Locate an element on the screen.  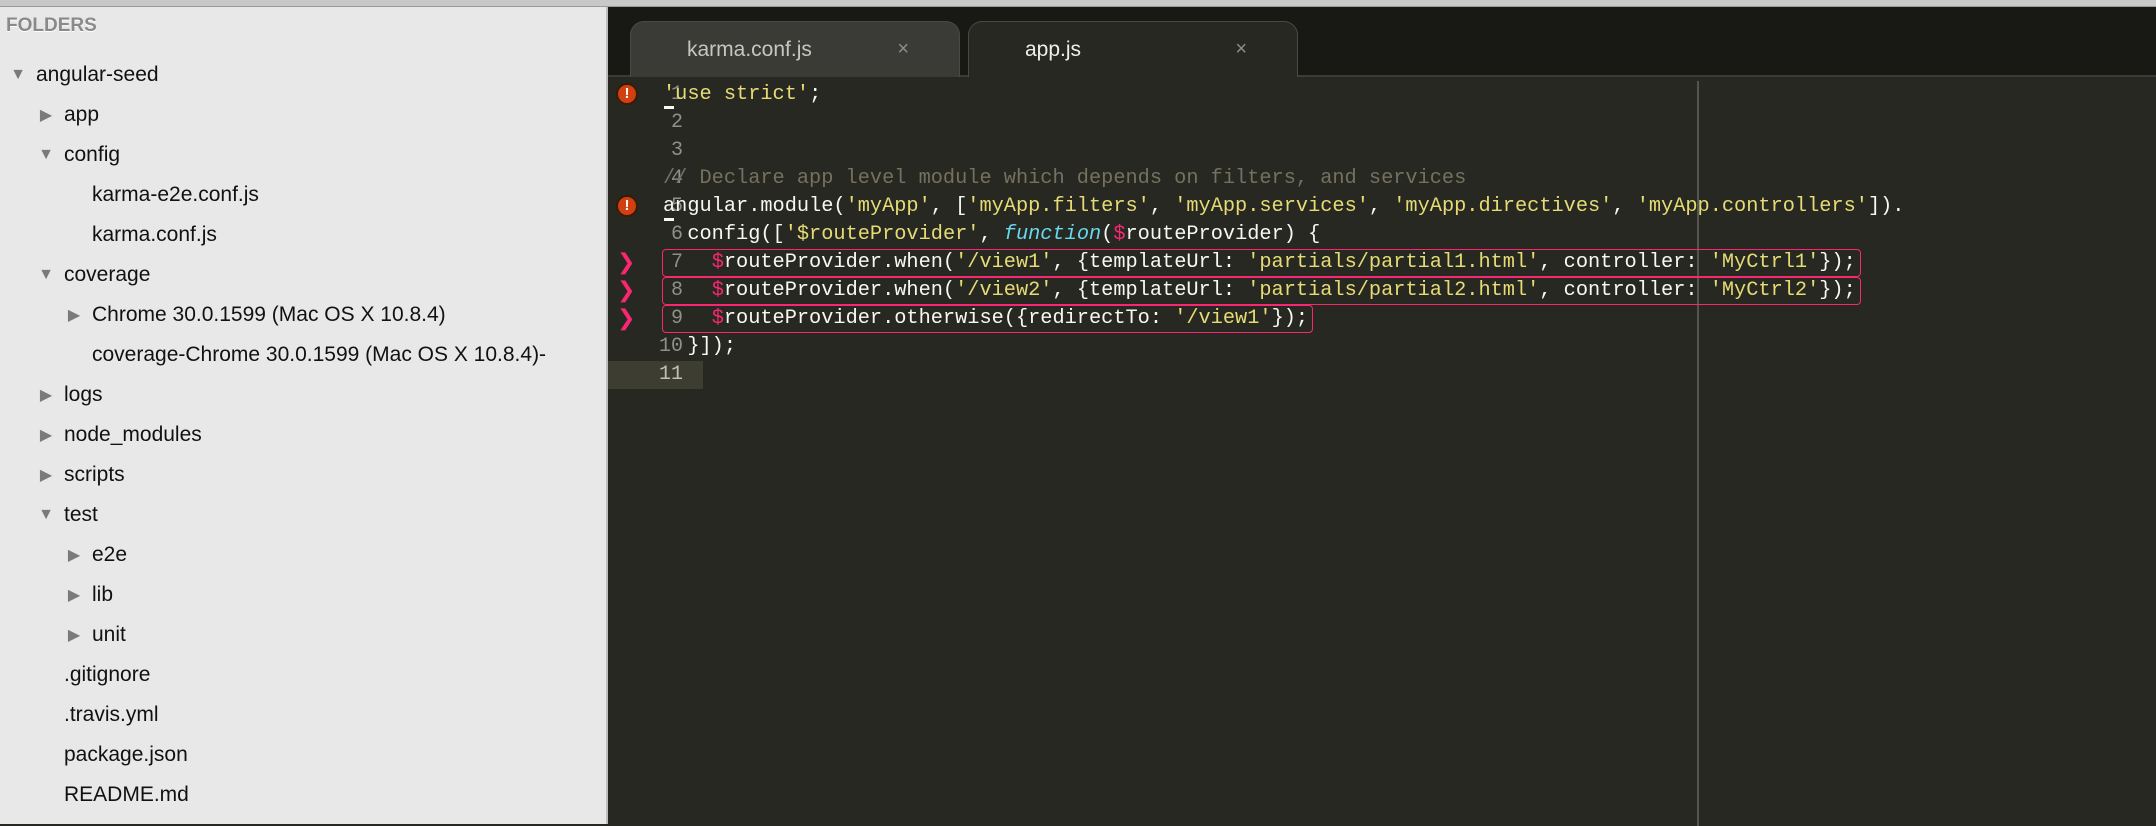
tab-app-js: app.js × is located at coordinates (1133, 49).